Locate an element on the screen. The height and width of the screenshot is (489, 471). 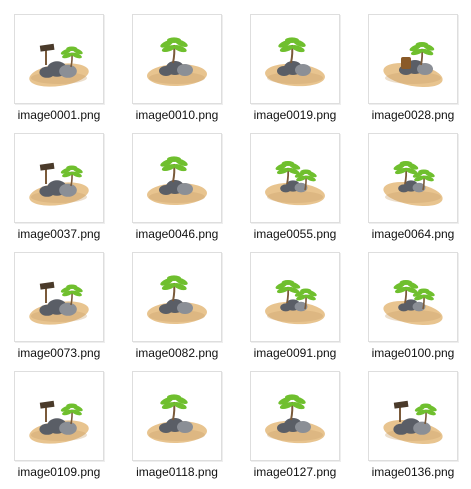
file-name: image0073.png is located at coordinates (59, 353).